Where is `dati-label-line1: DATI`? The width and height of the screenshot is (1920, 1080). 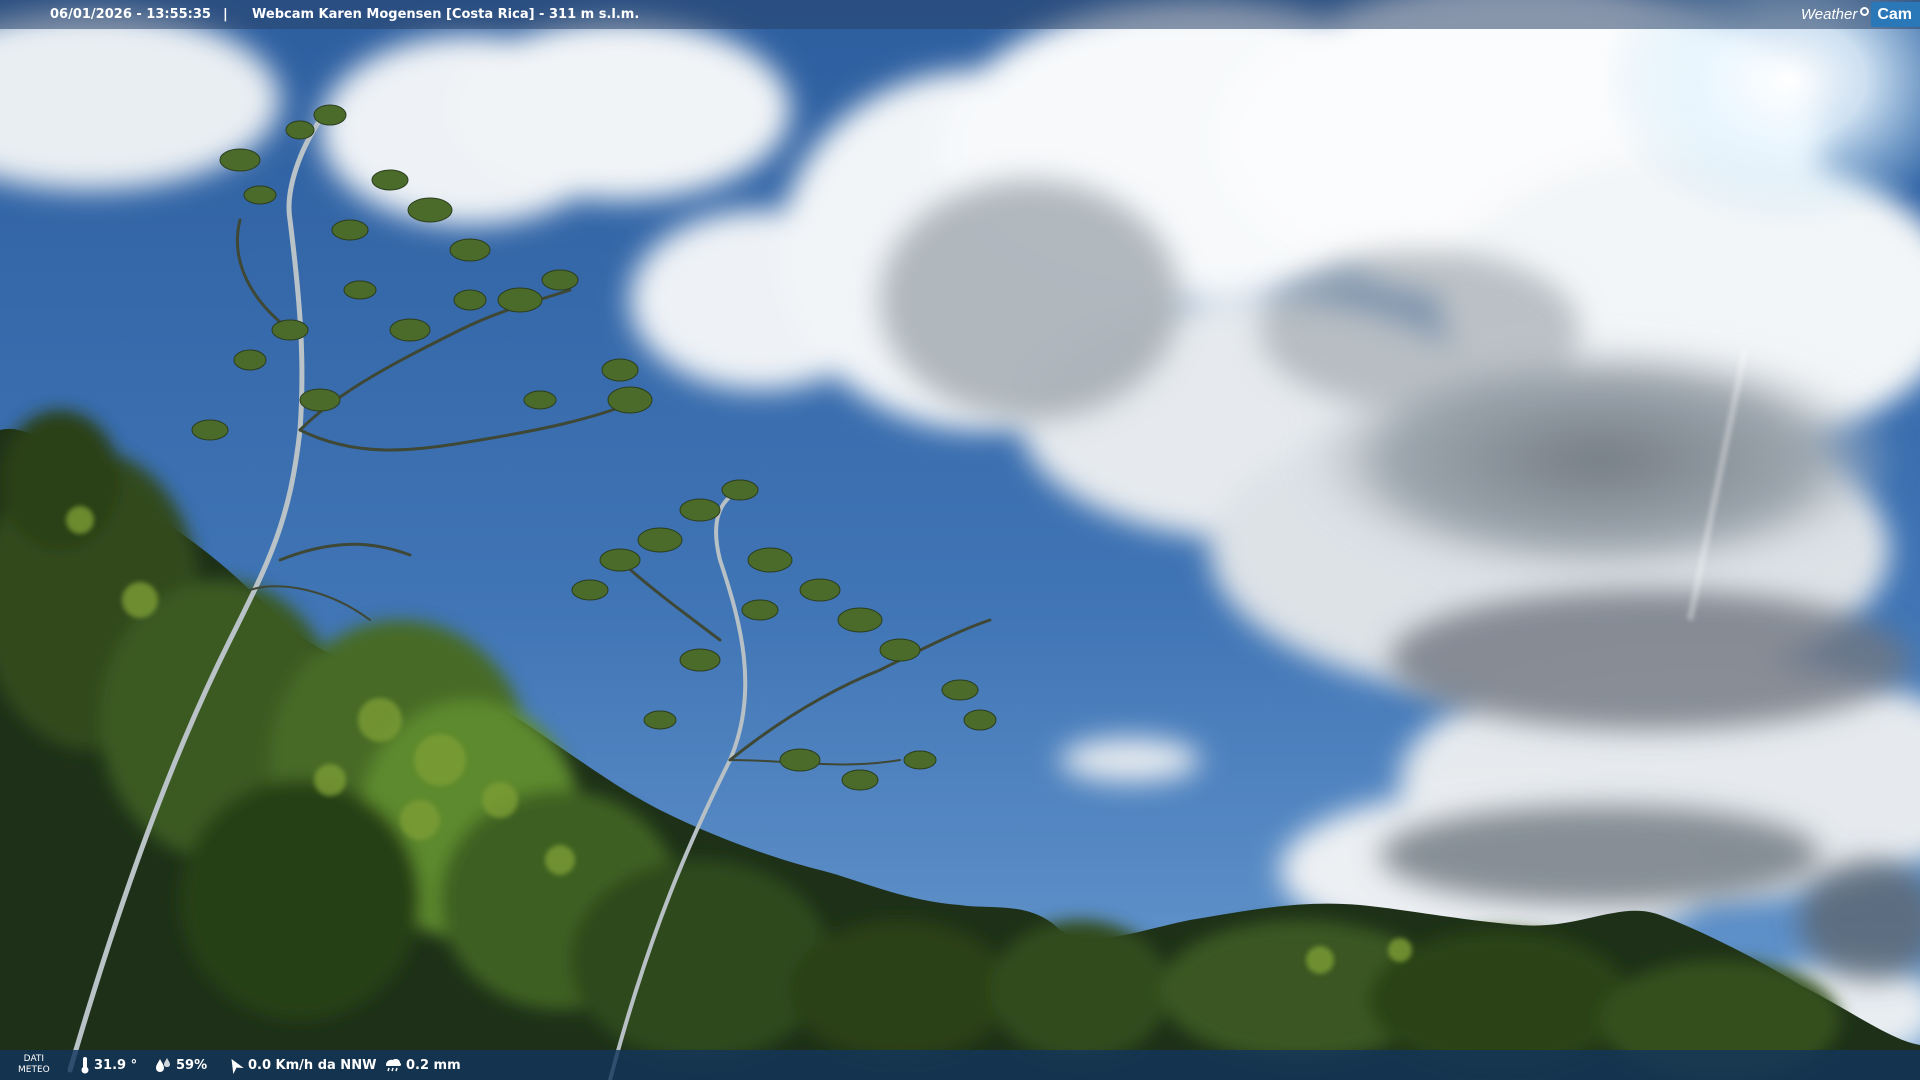 dati-label-line1: DATI is located at coordinates (34, 1059).